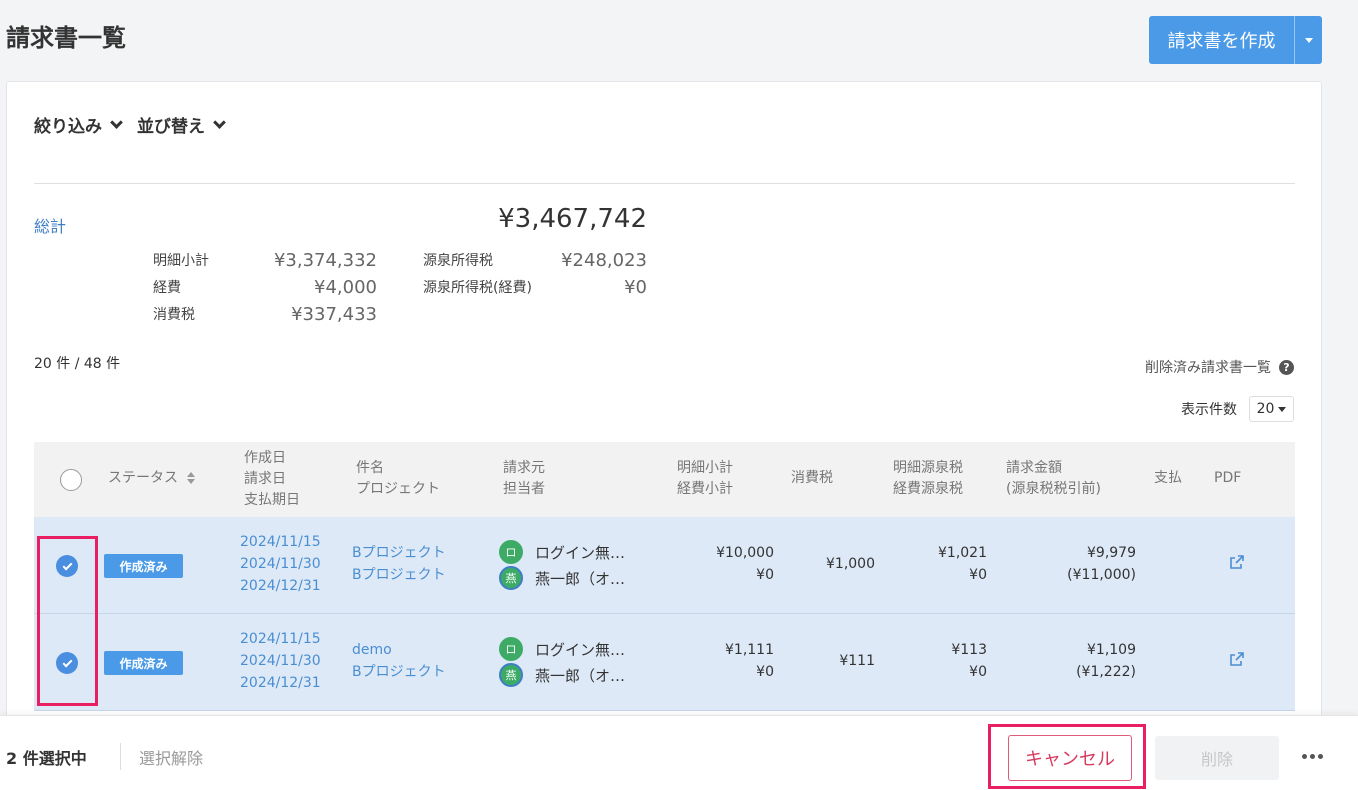 The image size is (1358, 790). I want to click on help-icon: ?, so click(1286, 367).